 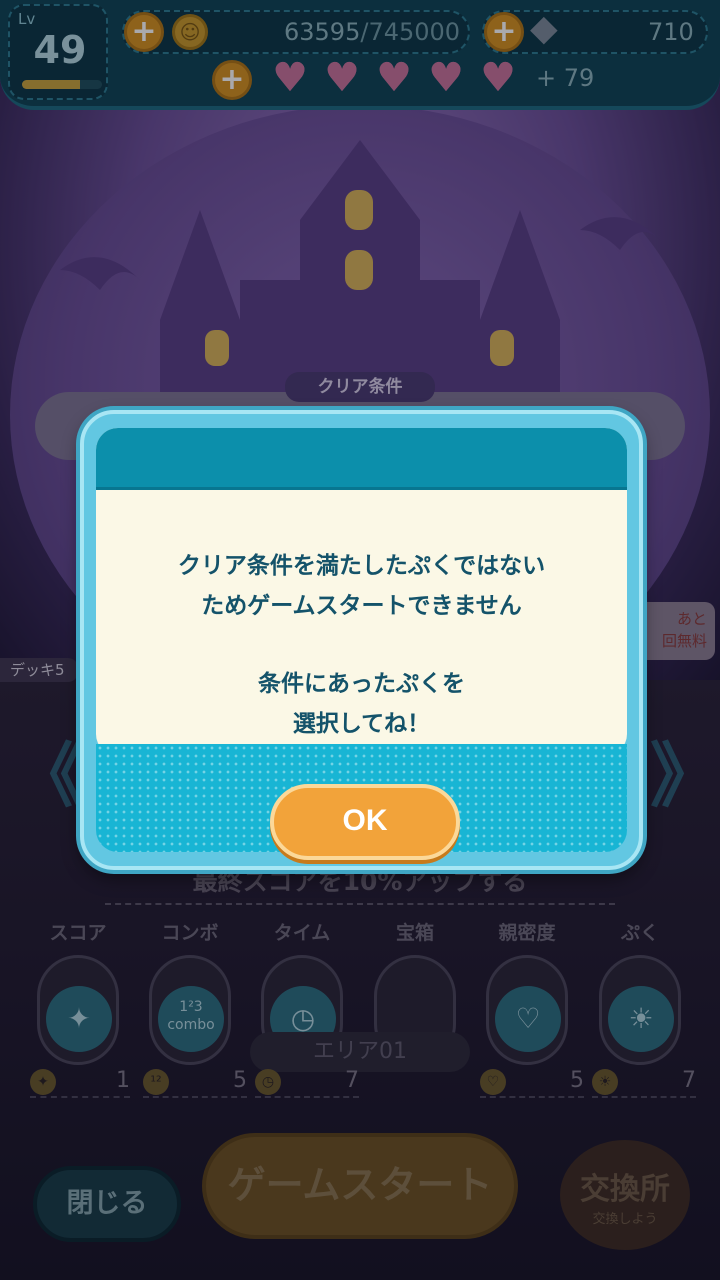 I want to click on ok-button: OK, so click(x=365, y=822).